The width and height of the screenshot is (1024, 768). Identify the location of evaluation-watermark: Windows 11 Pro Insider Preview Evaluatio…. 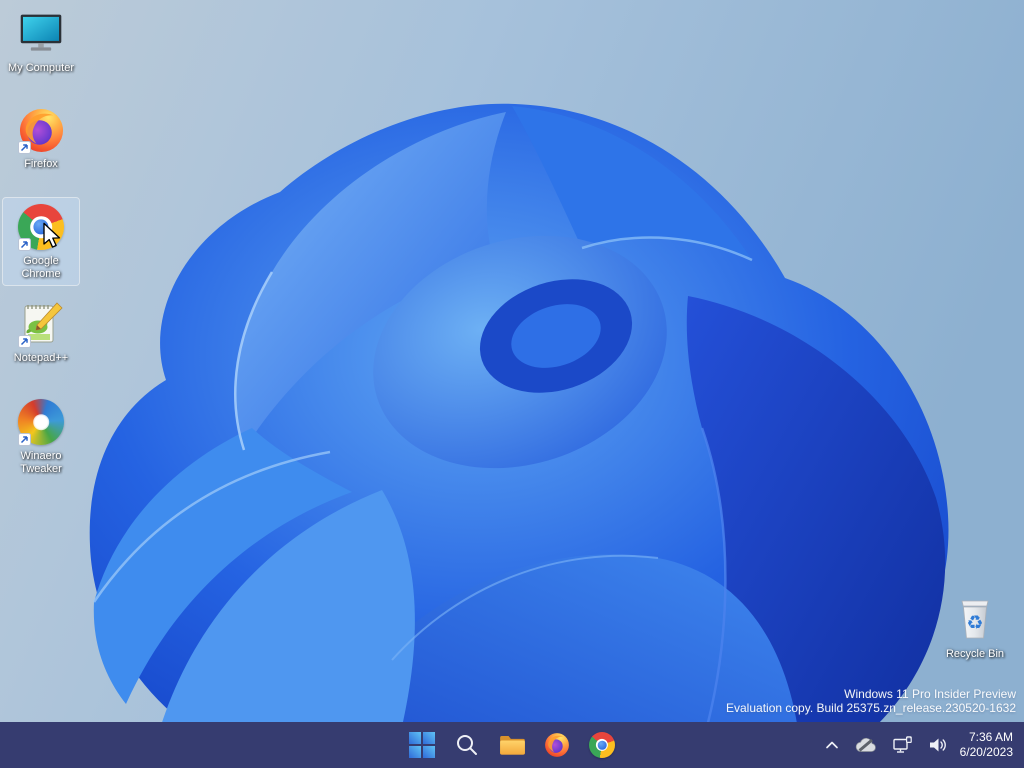
(871, 701).